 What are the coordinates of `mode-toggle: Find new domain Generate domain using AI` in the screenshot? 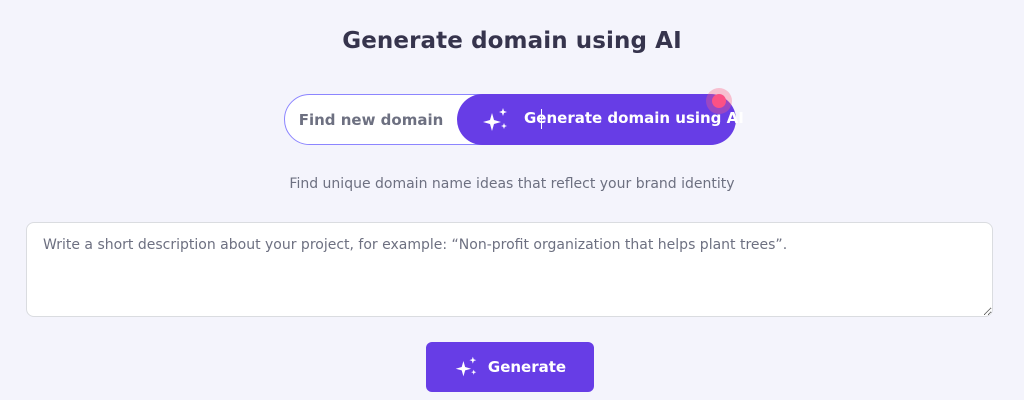 It's located at (514, 119).